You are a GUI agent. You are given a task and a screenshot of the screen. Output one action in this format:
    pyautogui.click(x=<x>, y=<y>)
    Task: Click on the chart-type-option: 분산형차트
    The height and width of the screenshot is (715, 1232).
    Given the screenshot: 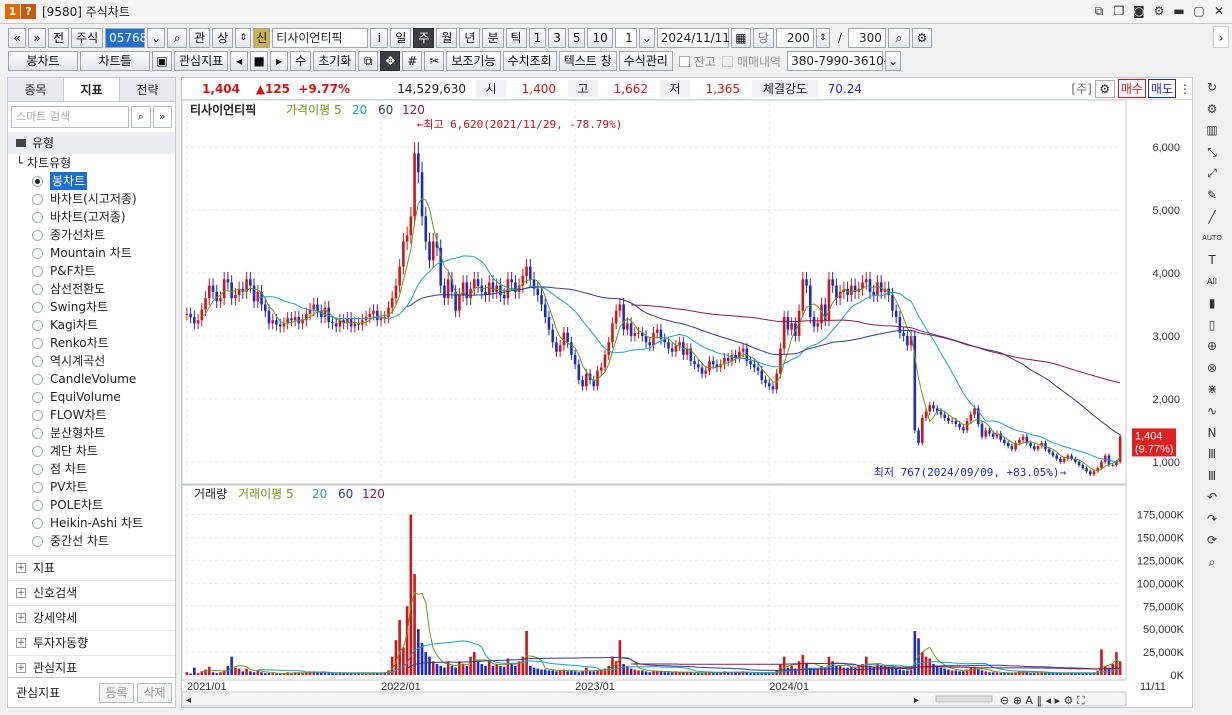 What is the action you would take?
    pyautogui.click(x=95, y=433)
    